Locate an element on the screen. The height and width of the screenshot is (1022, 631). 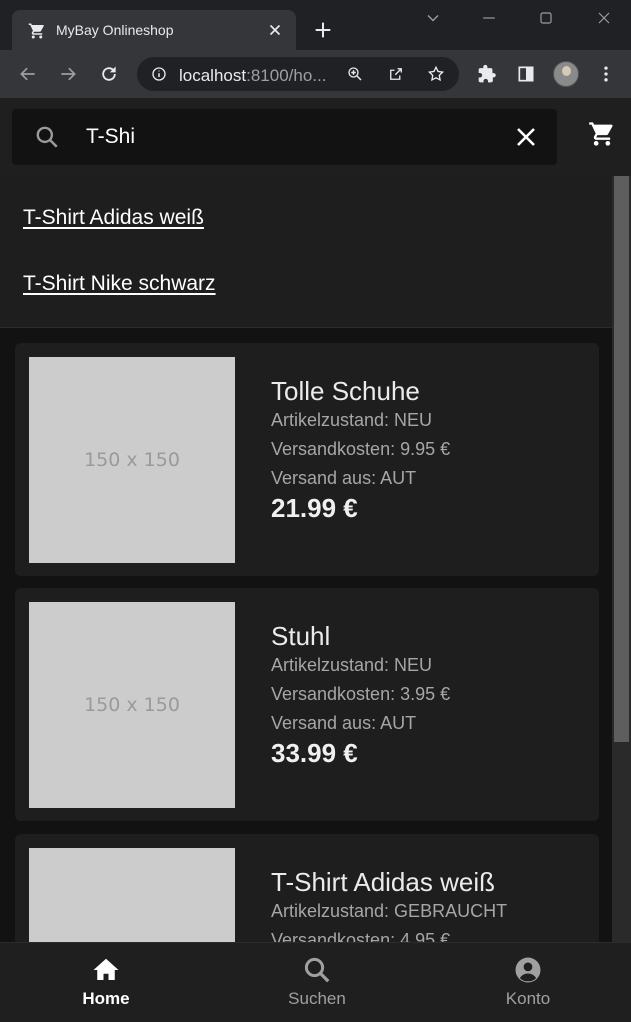
tab-search: Suchen is located at coordinates (317, 985).